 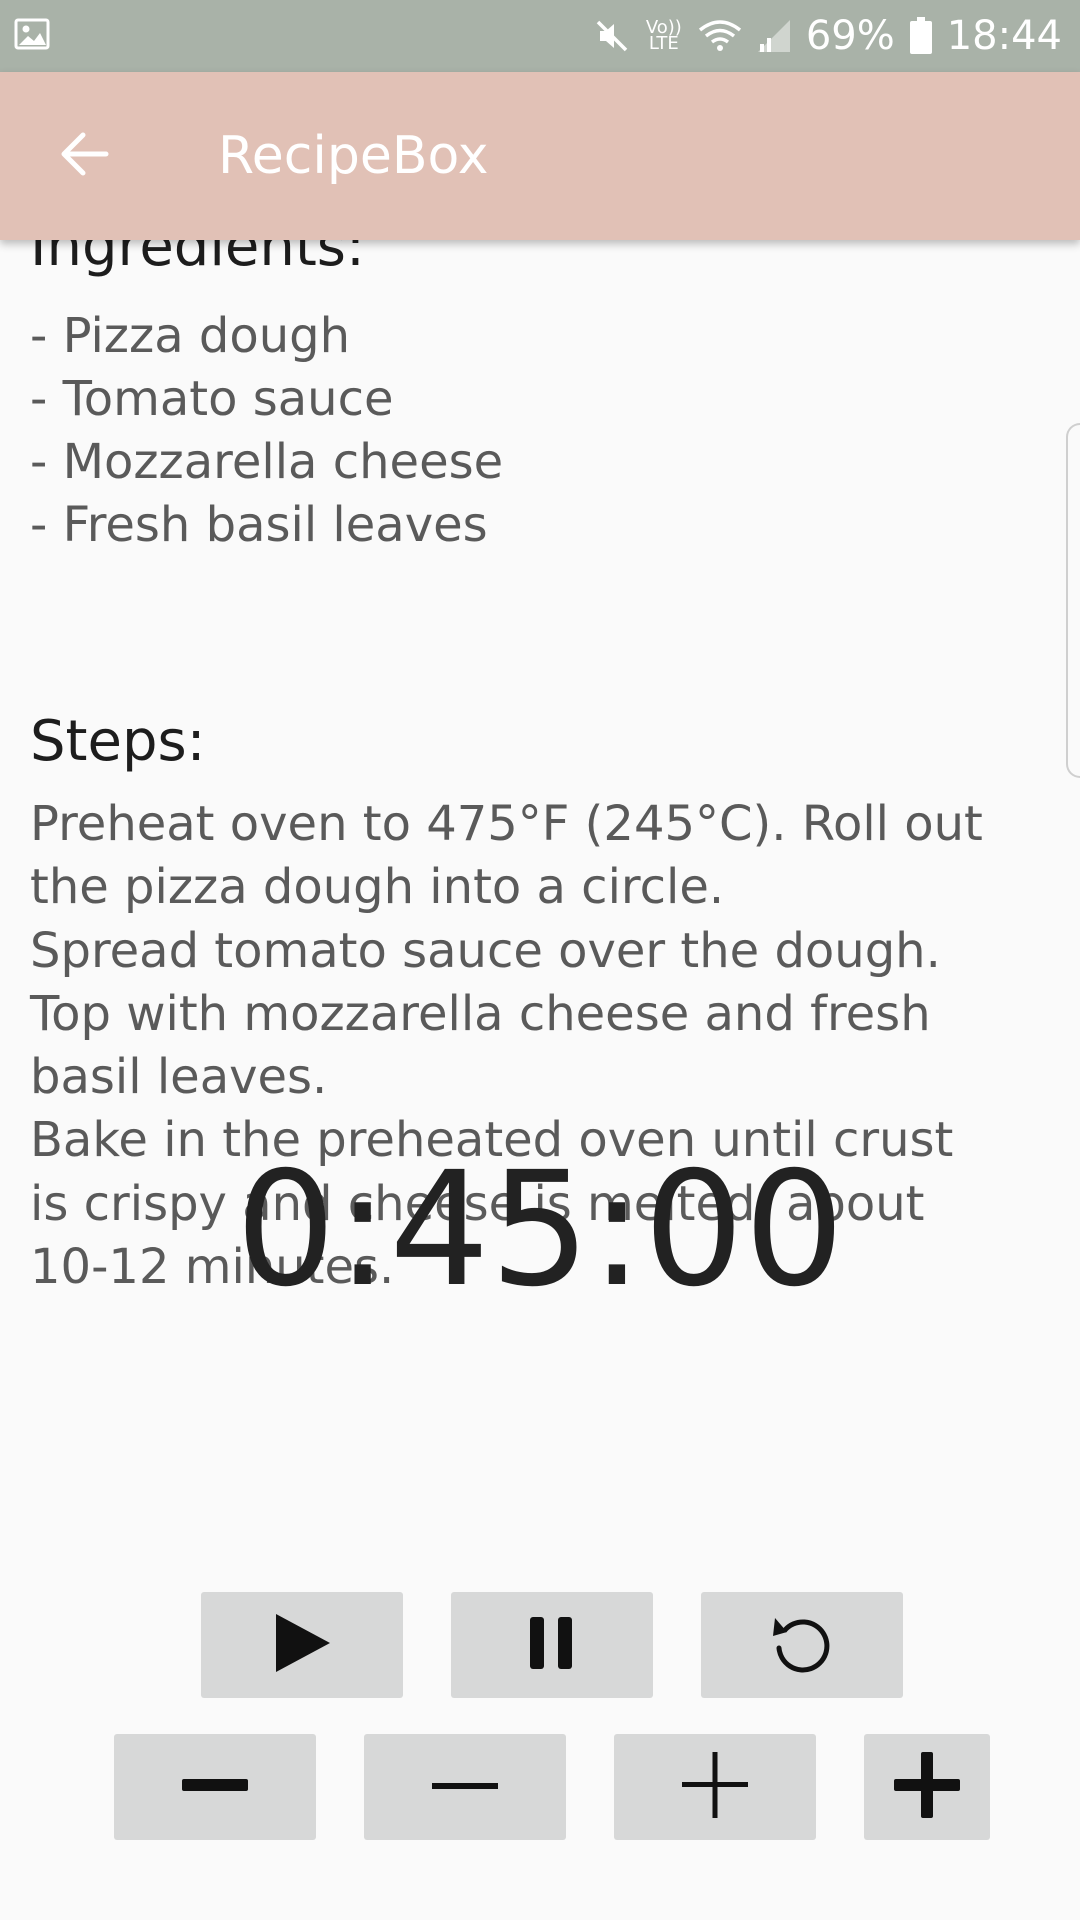 What do you see at coordinates (921, 36) in the screenshot?
I see `battery-icon` at bounding box center [921, 36].